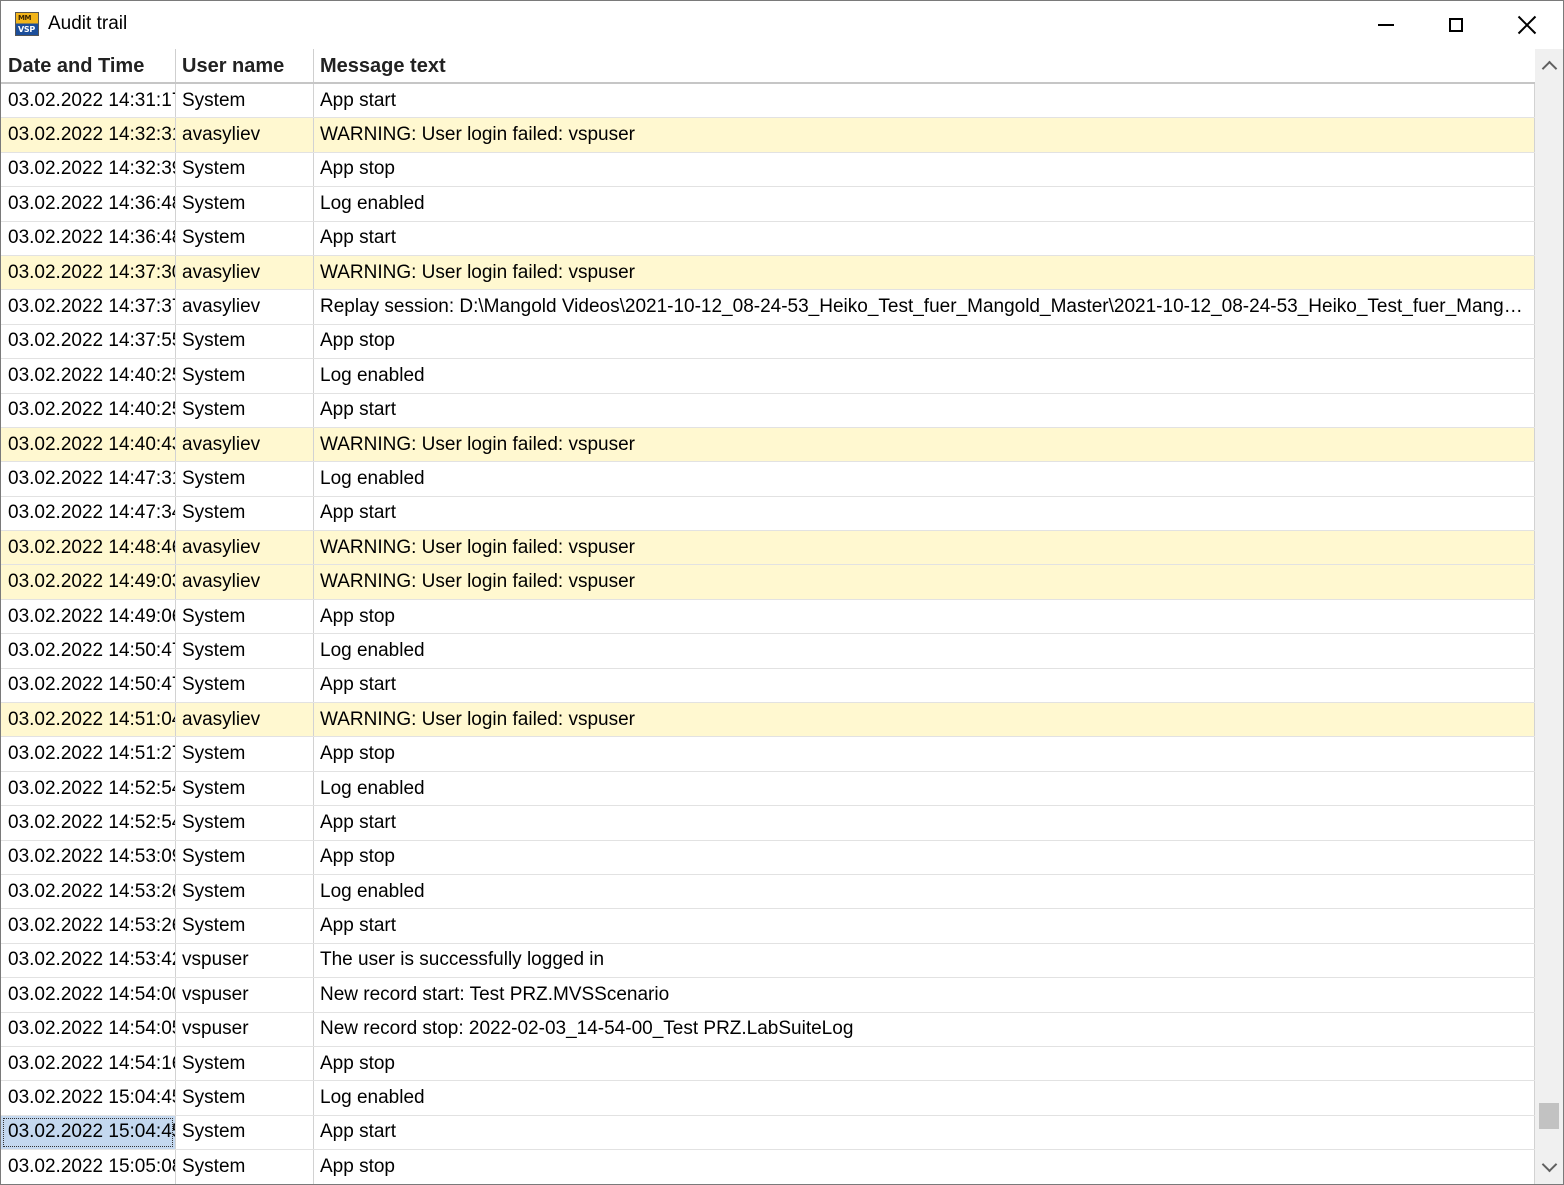  I want to click on vertical-scrollbar, so click(1549, 616).